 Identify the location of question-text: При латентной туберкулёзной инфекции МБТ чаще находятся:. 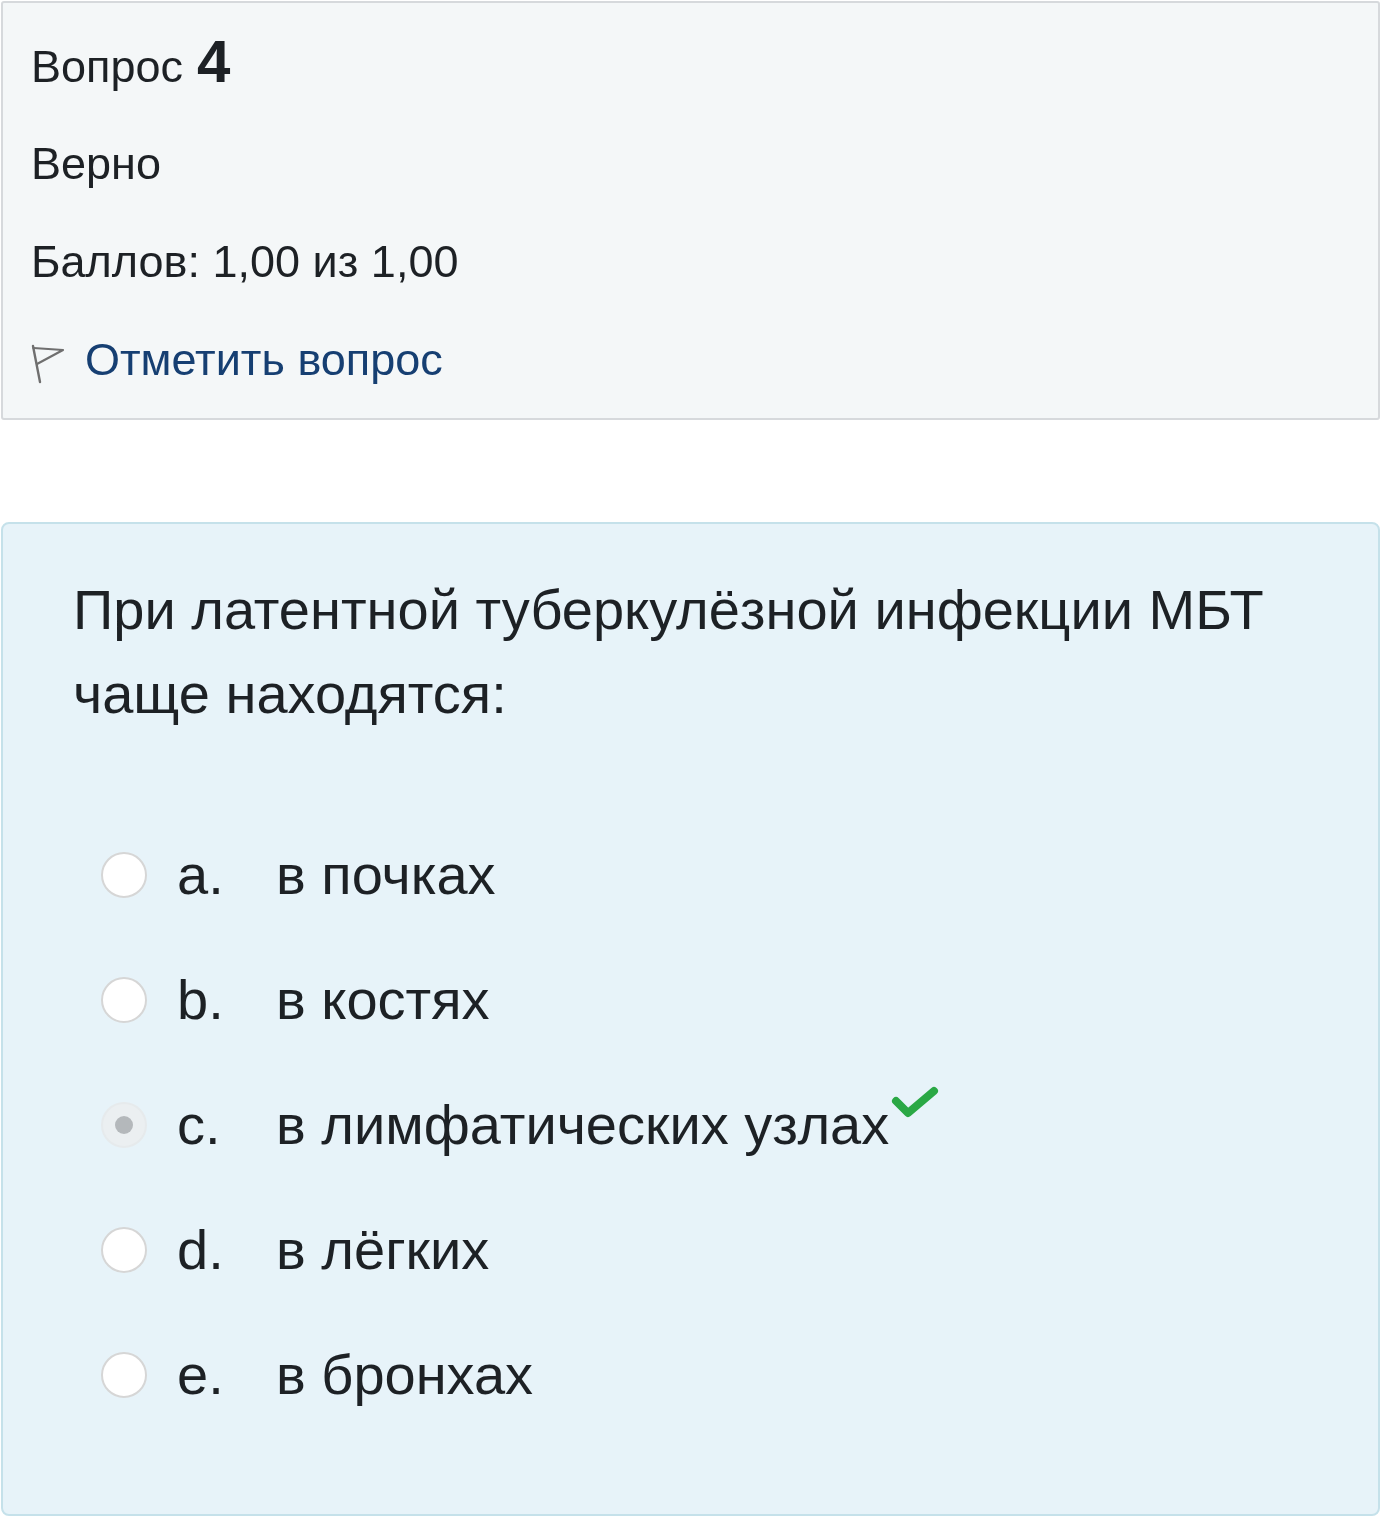
(669, 652).